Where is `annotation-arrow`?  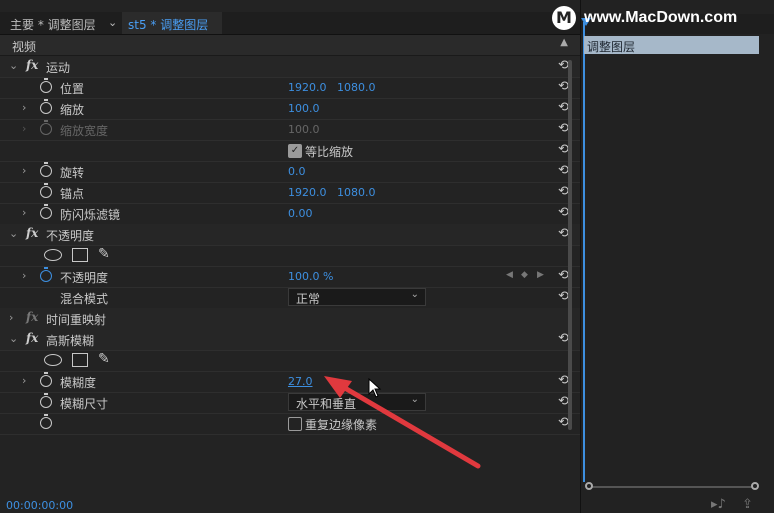 annotation-arrow is located at coordinates (402, 422).